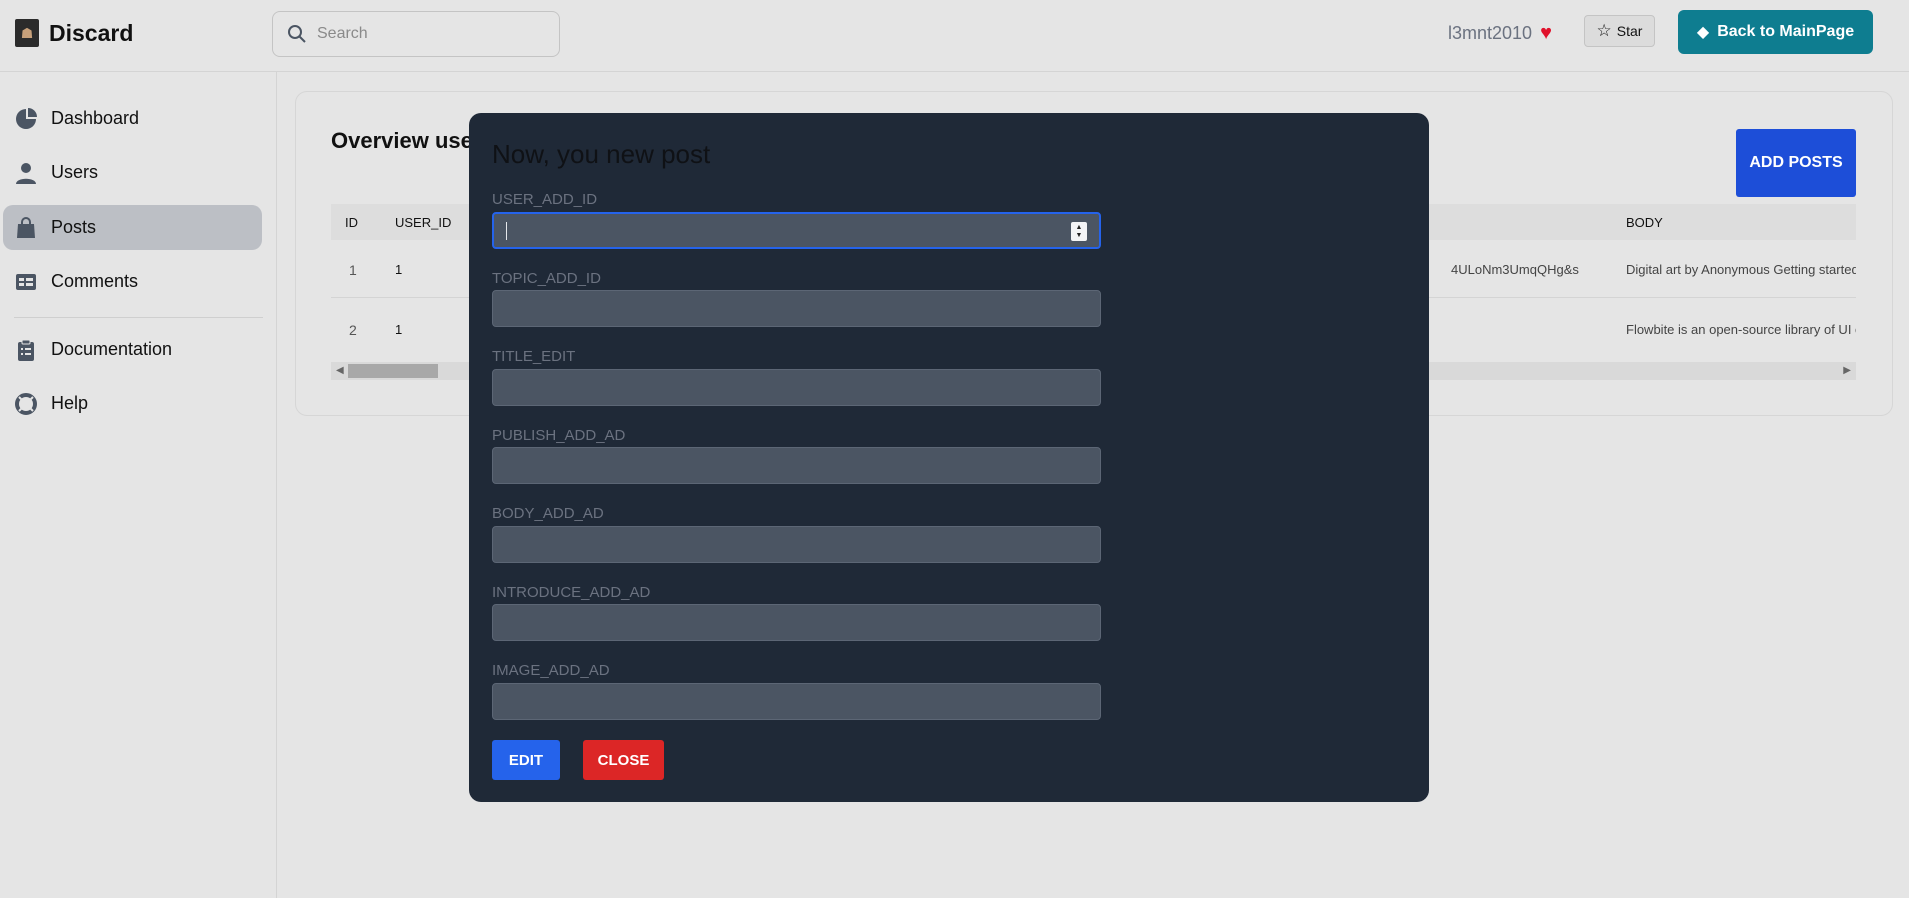  Describe the element at coordinates (551, 670) in the screenshot. I see `image-add-ad-label: IMAGE_ADD_AD` at that location.